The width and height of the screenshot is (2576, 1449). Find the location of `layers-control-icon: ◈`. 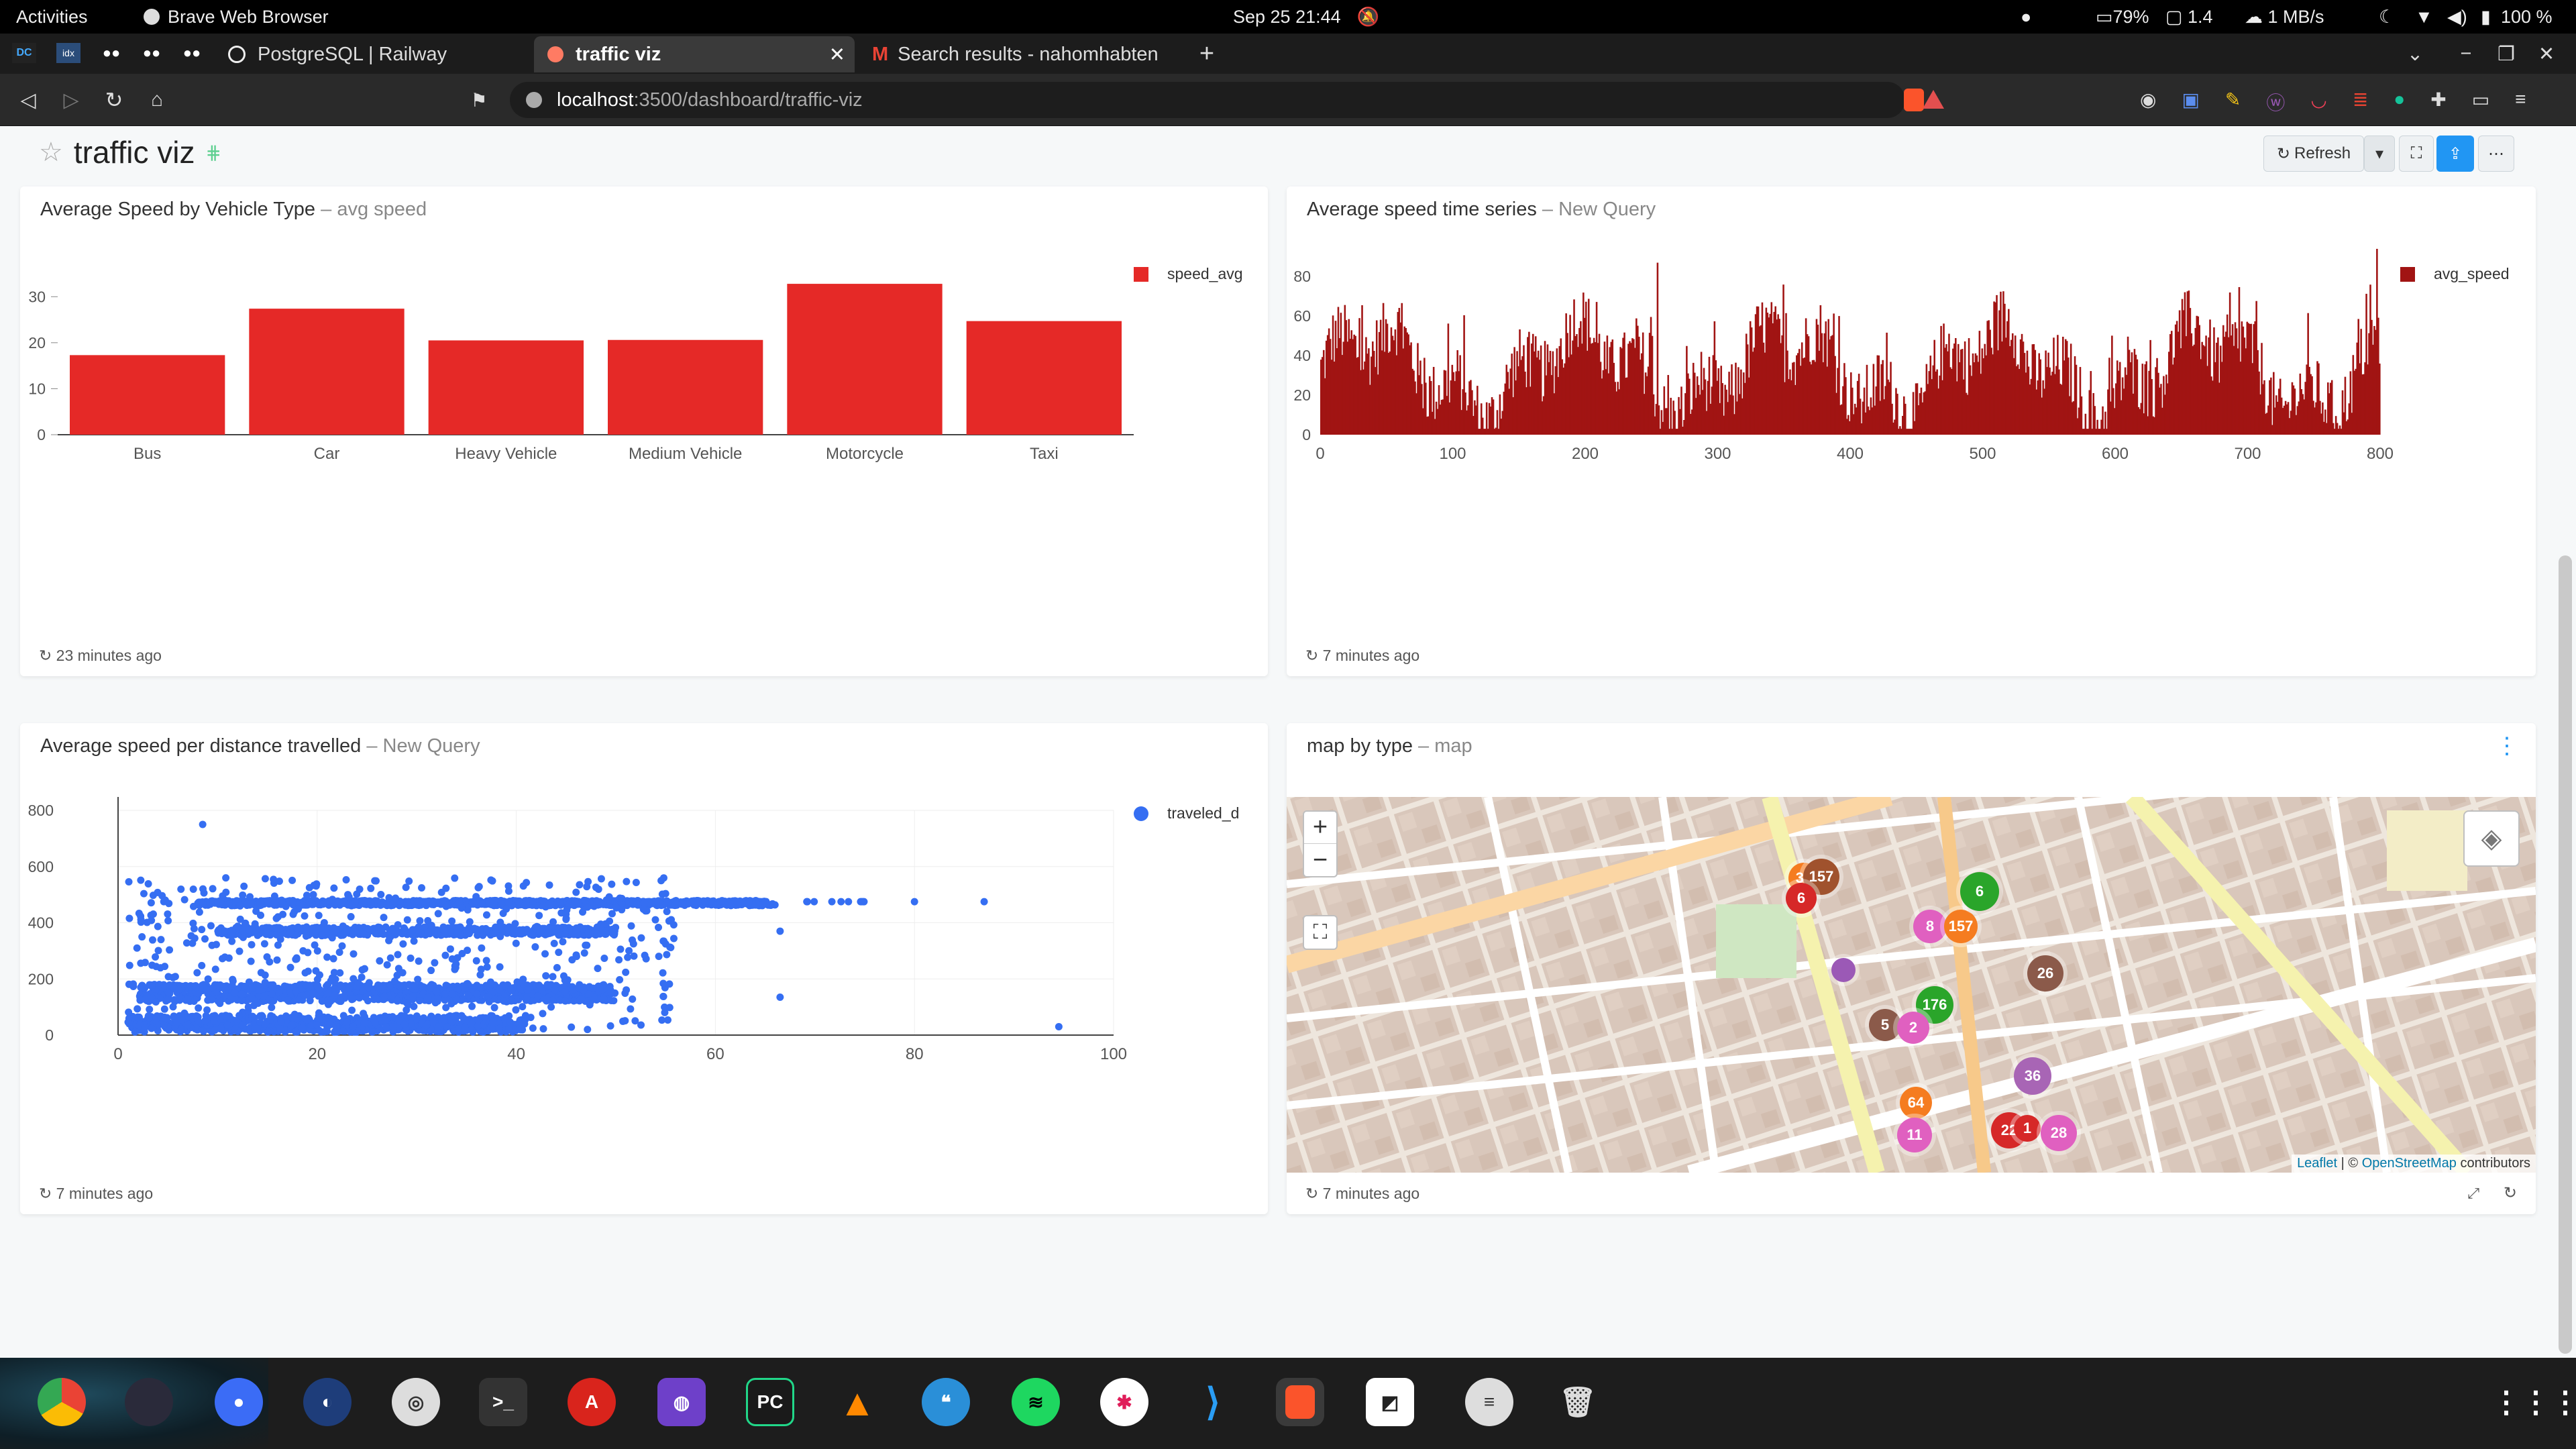

layers-control-icon: ◈ is located at coordinates (2491, 838).